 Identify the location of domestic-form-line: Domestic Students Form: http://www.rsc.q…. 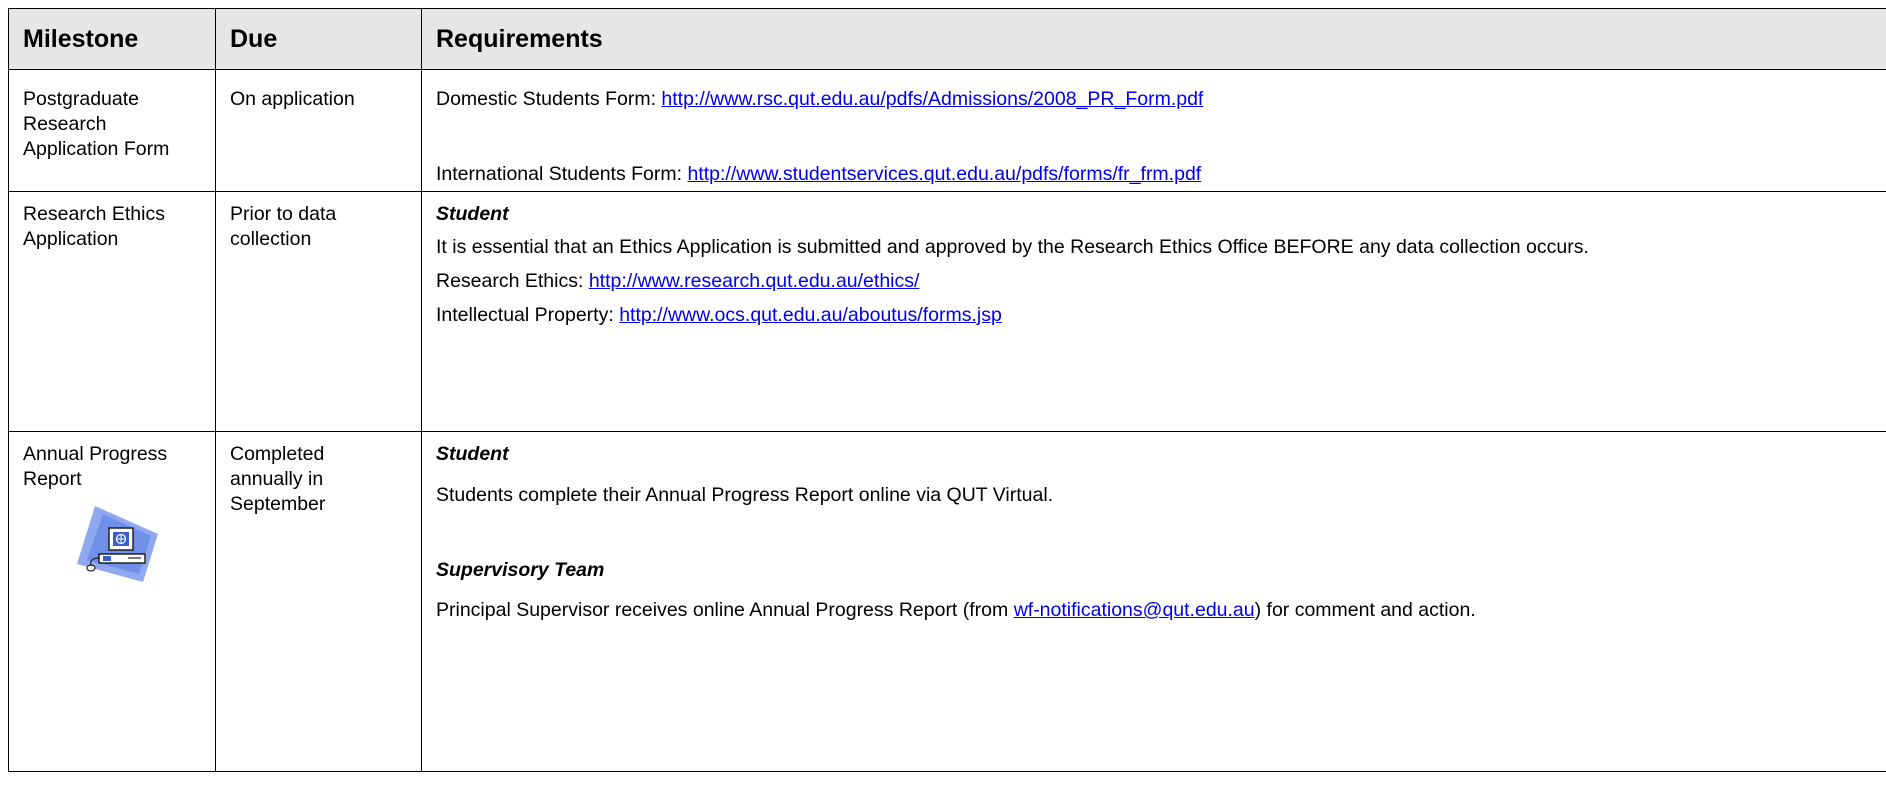
(820, 99).